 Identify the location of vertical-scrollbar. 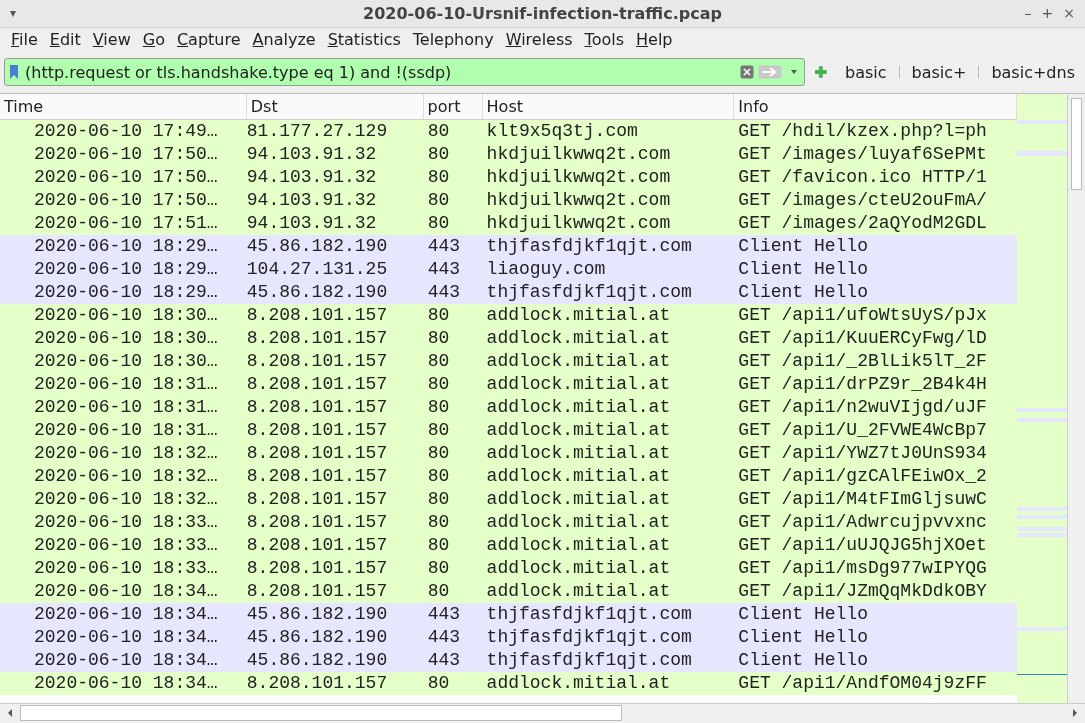
(1076, 398).